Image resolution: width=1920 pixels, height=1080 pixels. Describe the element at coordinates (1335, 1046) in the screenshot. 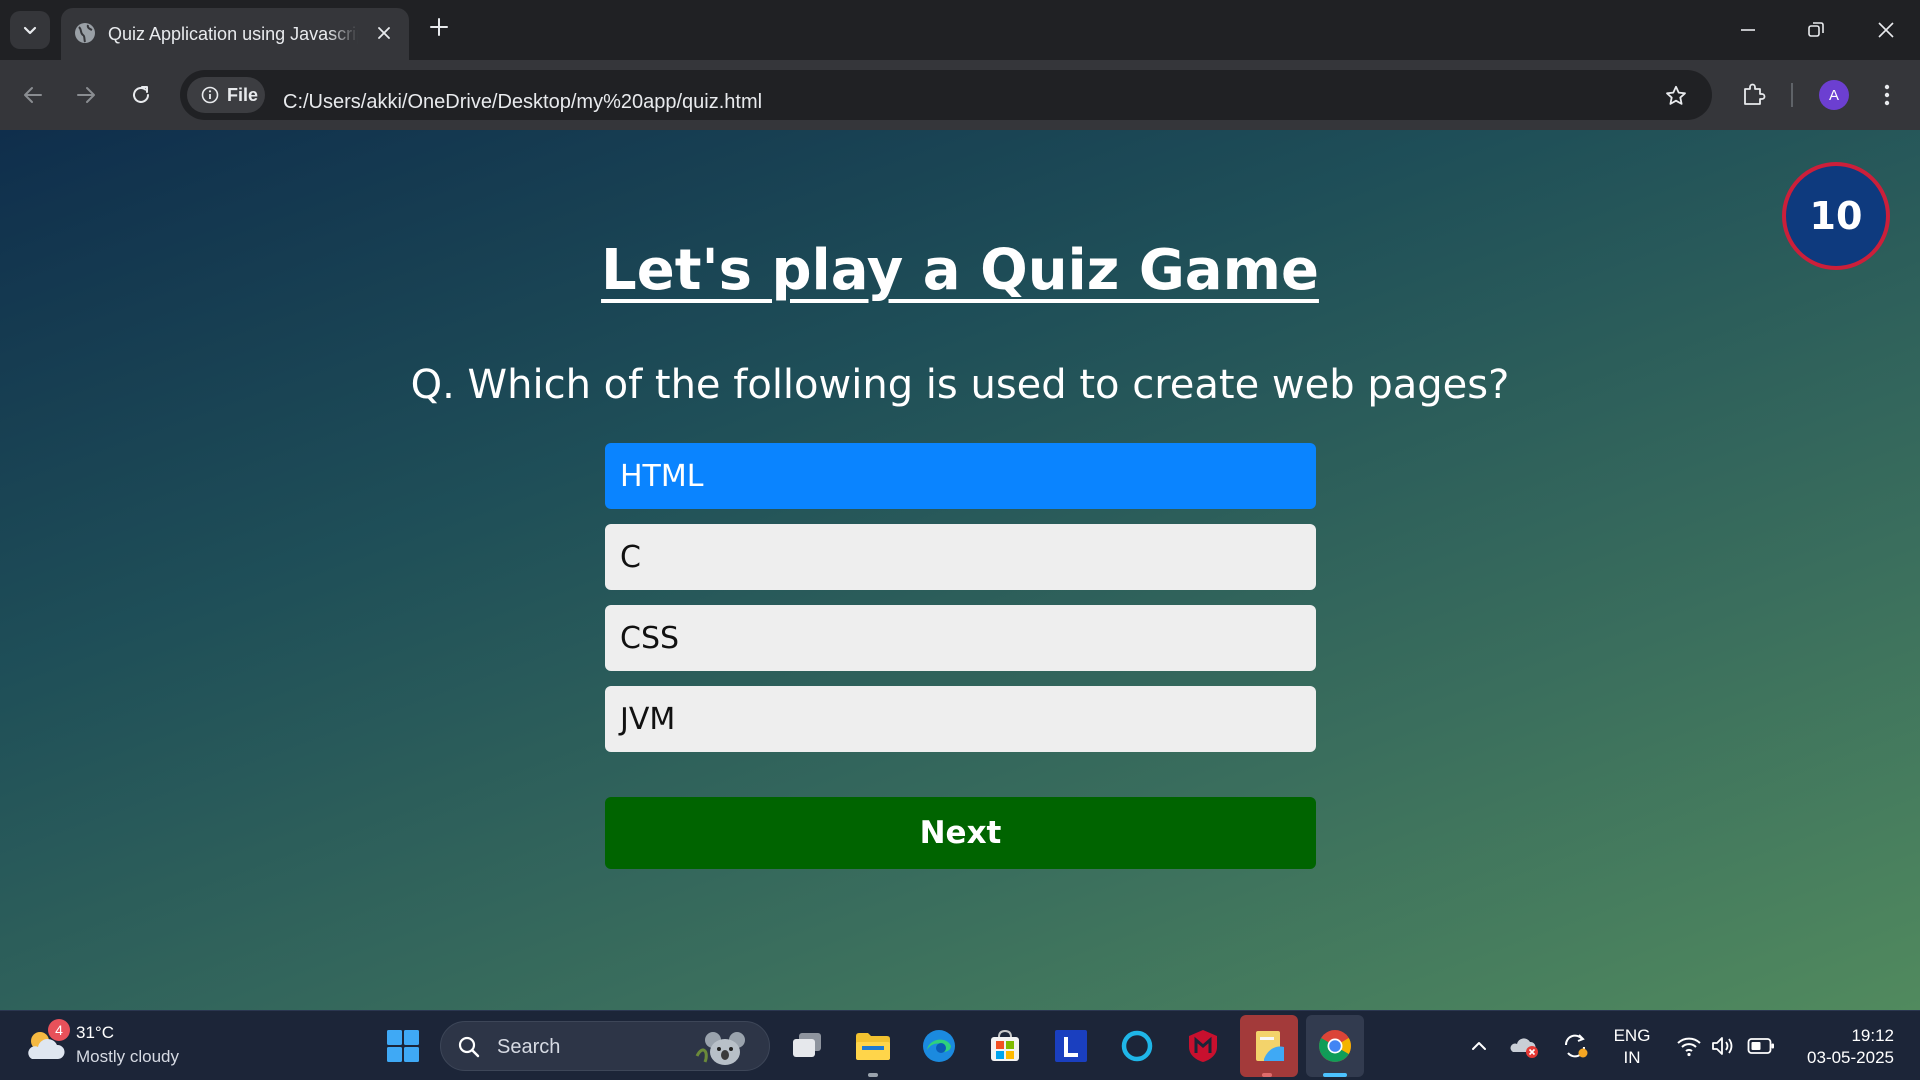

I see `chrome-icon` at that location.